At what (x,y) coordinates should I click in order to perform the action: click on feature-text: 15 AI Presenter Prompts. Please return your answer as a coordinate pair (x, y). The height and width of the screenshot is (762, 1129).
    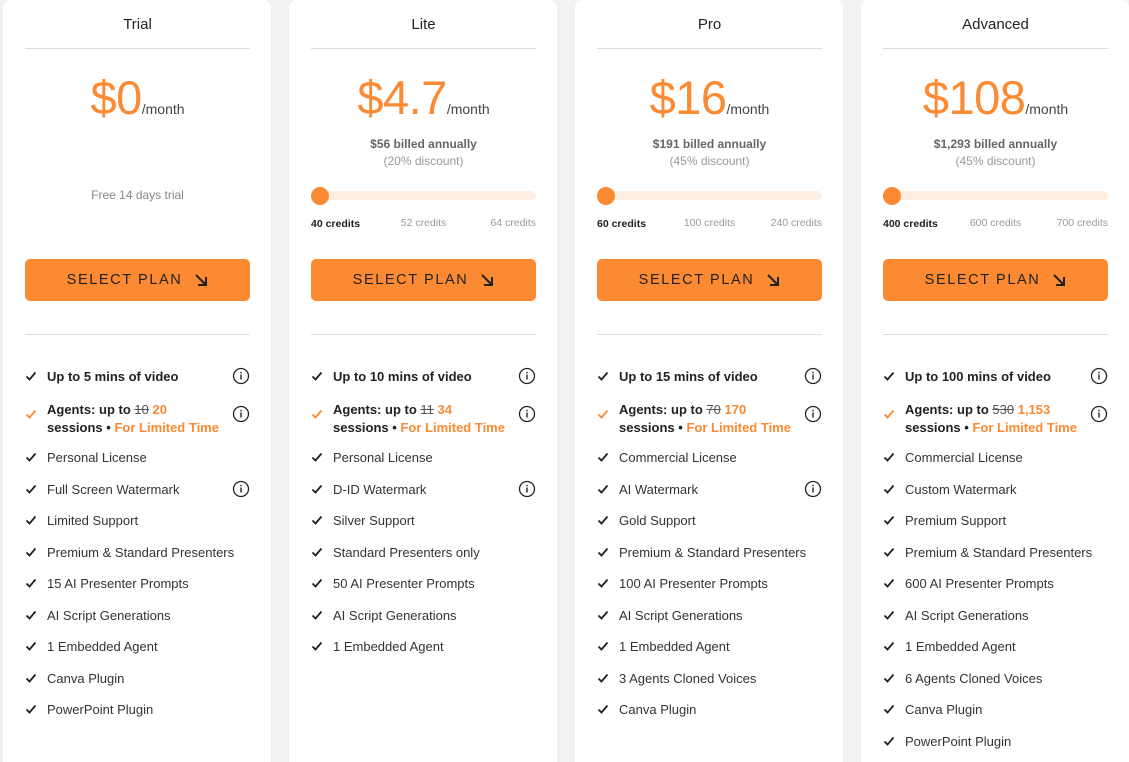
    Looking at the image, I should click on (118, 583).